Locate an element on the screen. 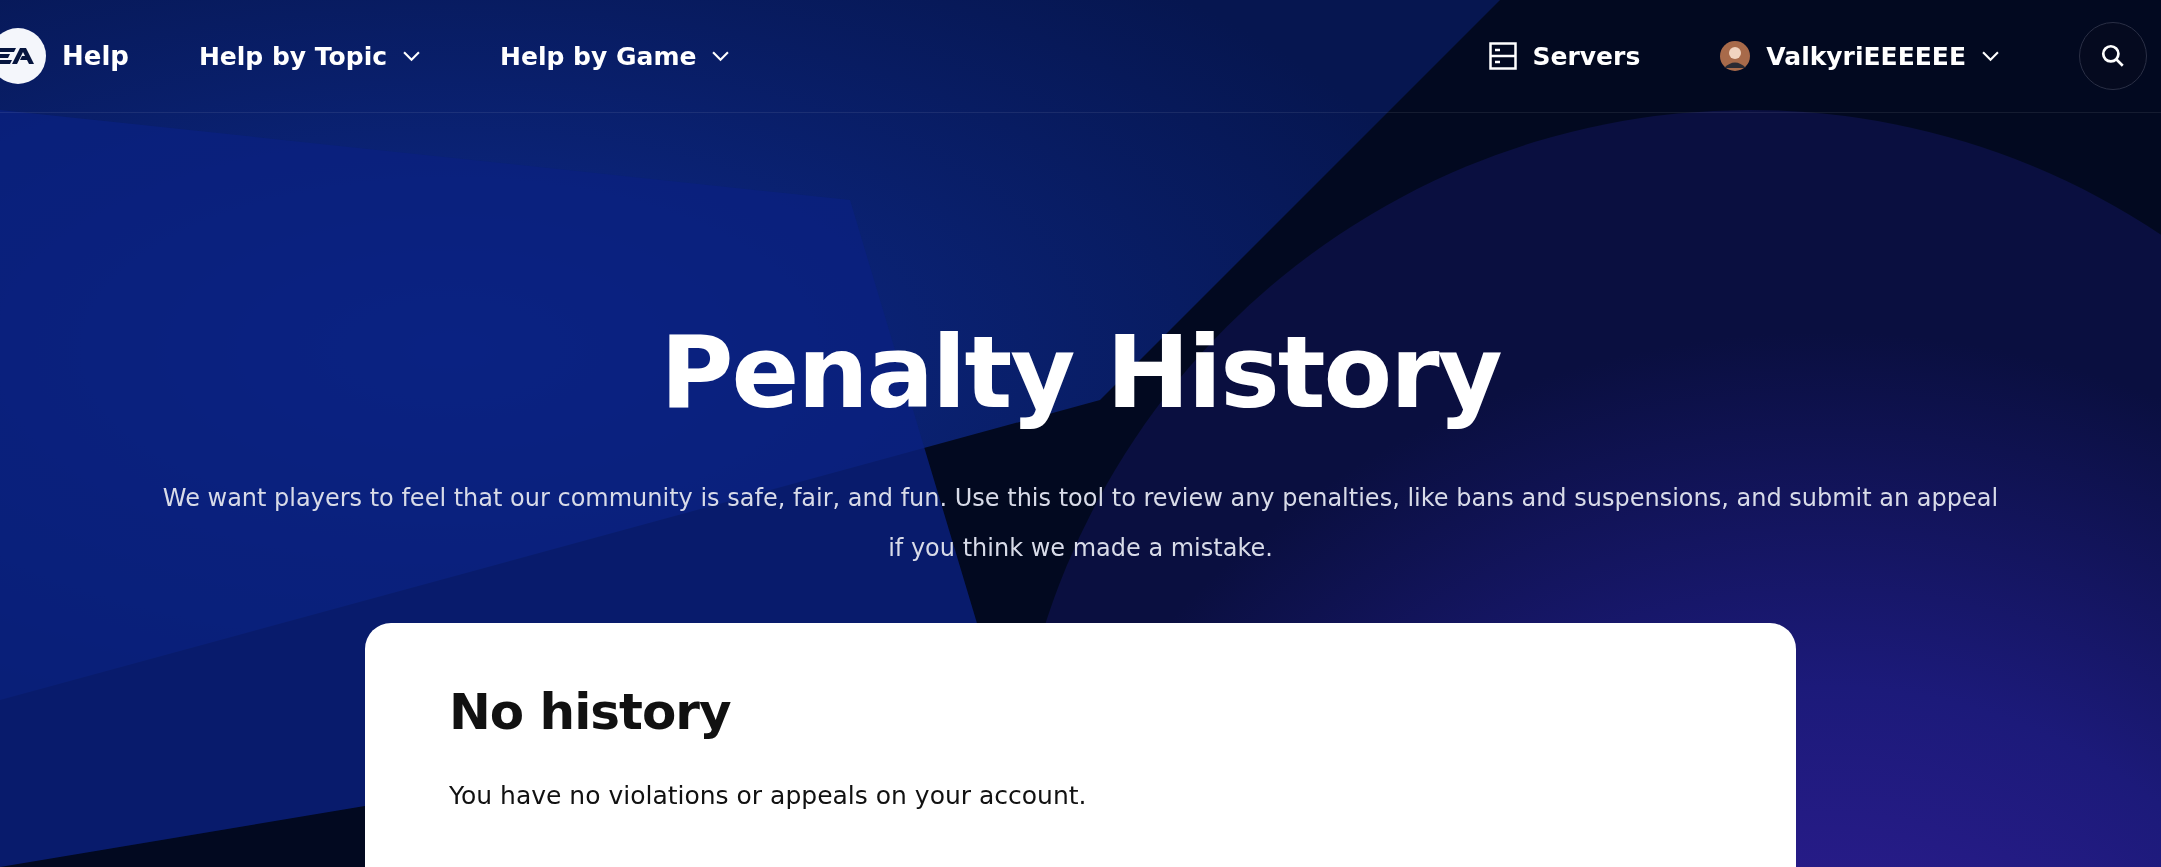 The height and width of the screenshot is (867, 2161). user-menu-button: ValkyriEEEEEE is located at coordinates (1859, 56).